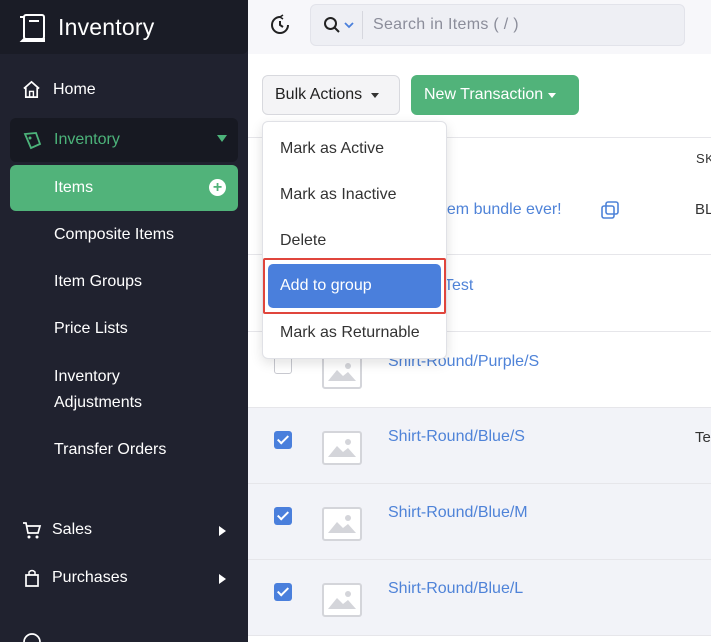  What do you see at coordinates (484, 94) in the screenshot?
I see `new-transaction-label: New Transaction` at bounding box center [484, 94].